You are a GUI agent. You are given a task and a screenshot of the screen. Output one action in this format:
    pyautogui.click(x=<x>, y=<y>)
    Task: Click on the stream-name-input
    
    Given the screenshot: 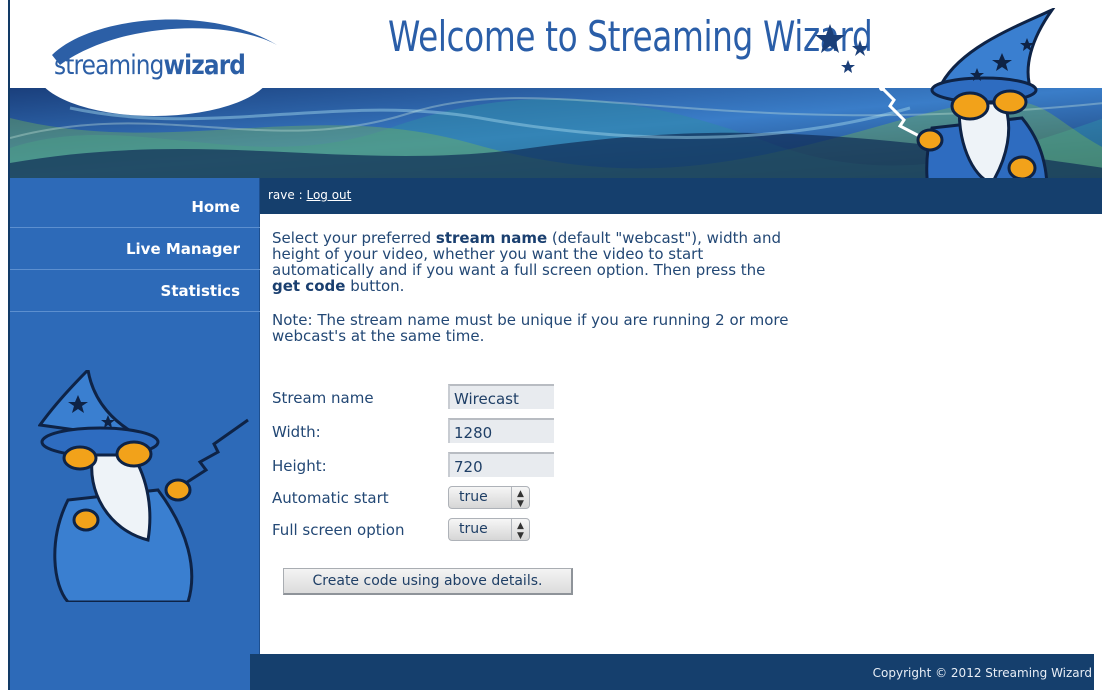 What is the action you would take?
    pyautogui.click(x=501, y=396)
    